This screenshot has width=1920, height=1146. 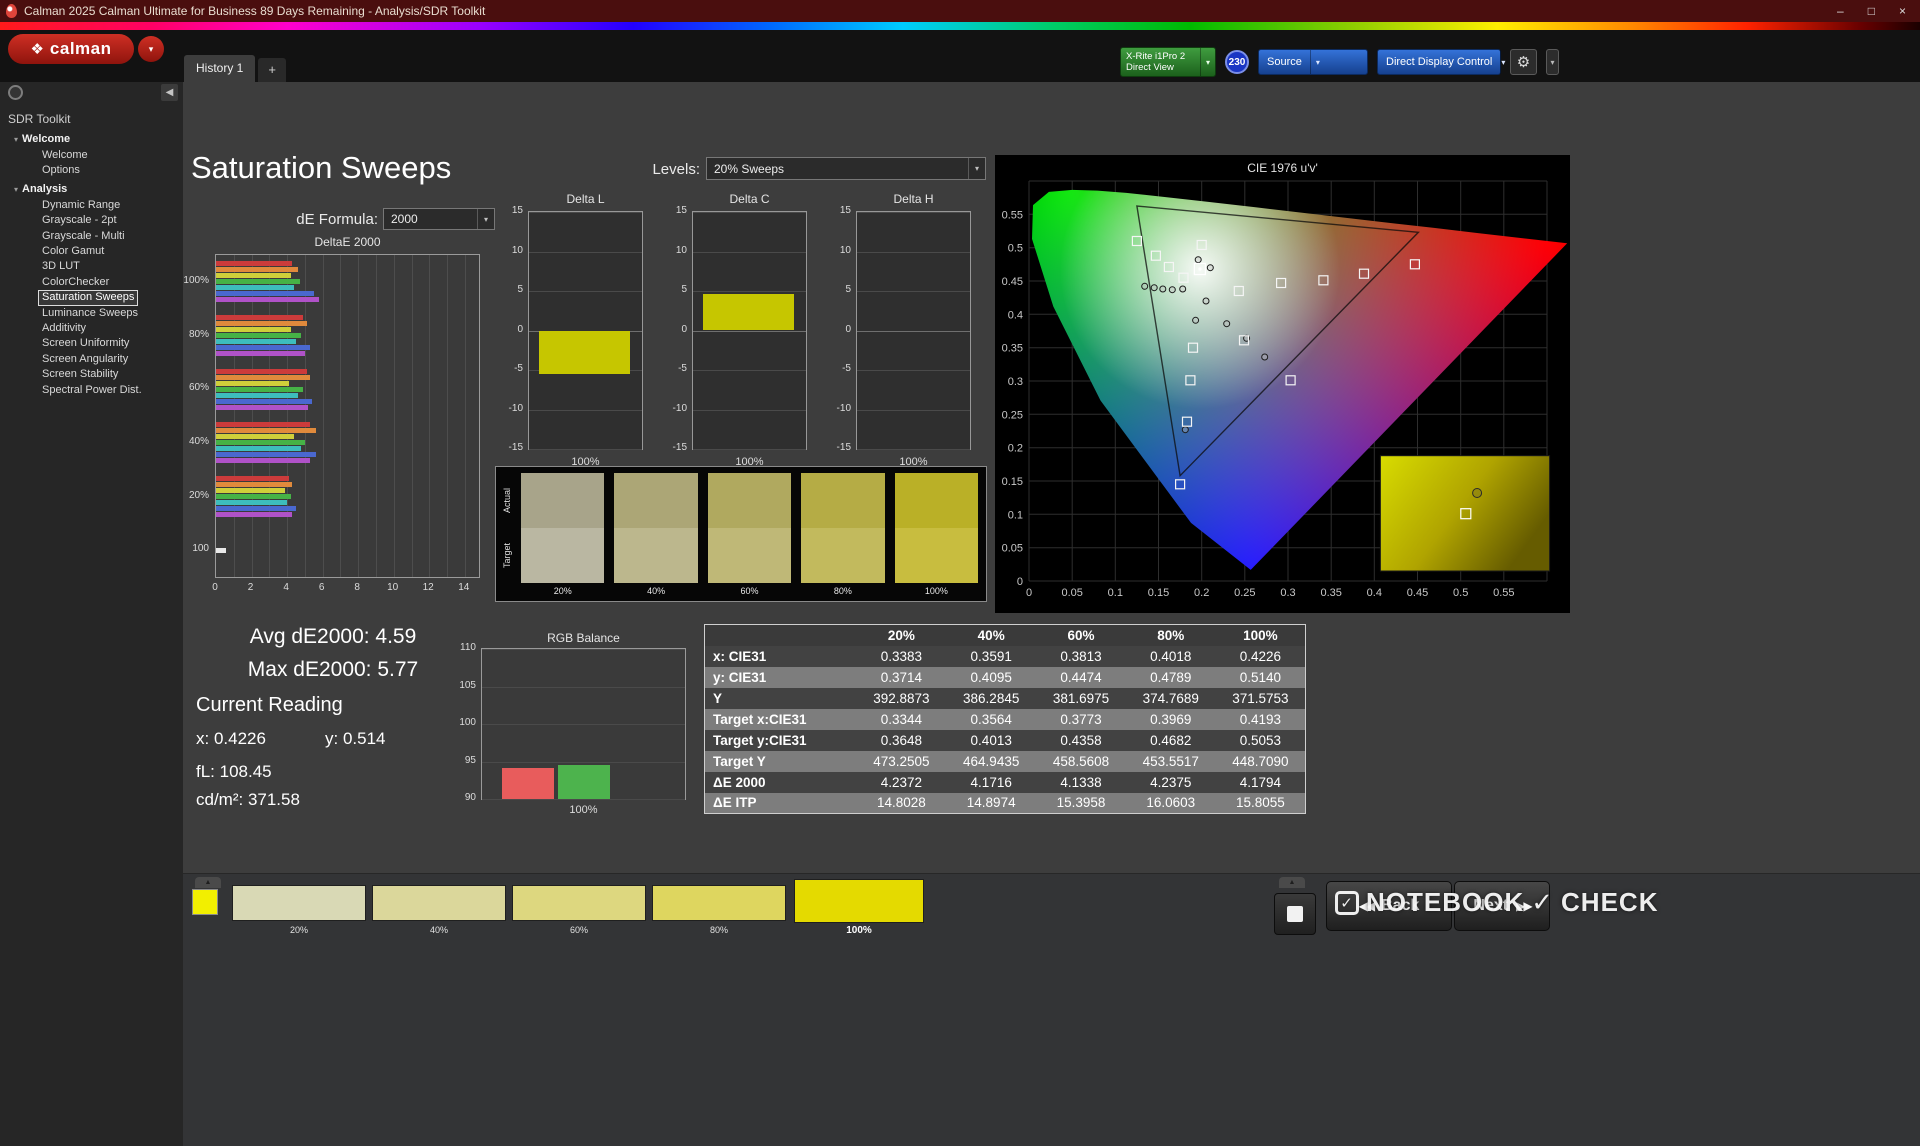 What do you see at coordinates (485, 219) in the screenshot?
I see `chevron-down-icon: ▾` at bounding box center [485, 219].